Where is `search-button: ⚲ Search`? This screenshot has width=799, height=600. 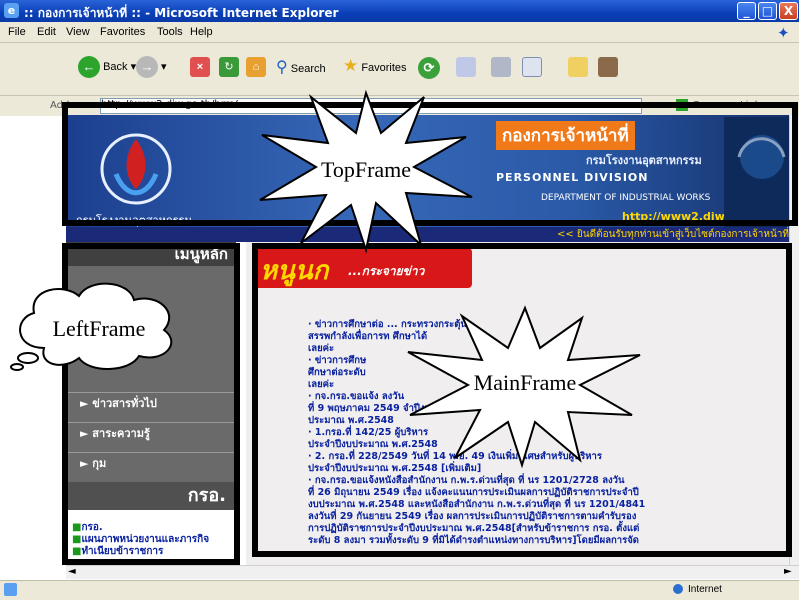
search-button: ⚲ Search is located at coordinates (301, 67).